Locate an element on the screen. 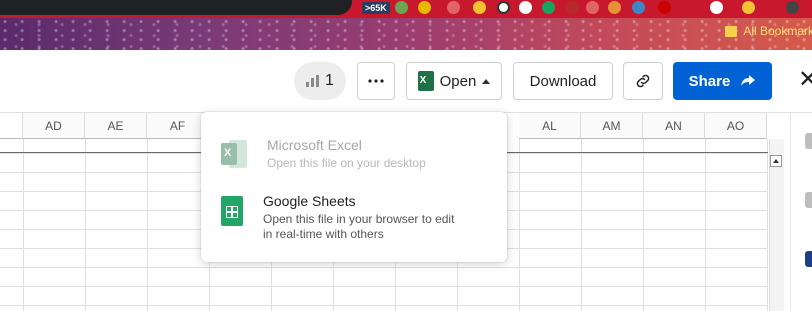  column-header: AO is located at coordinates (736, 126).